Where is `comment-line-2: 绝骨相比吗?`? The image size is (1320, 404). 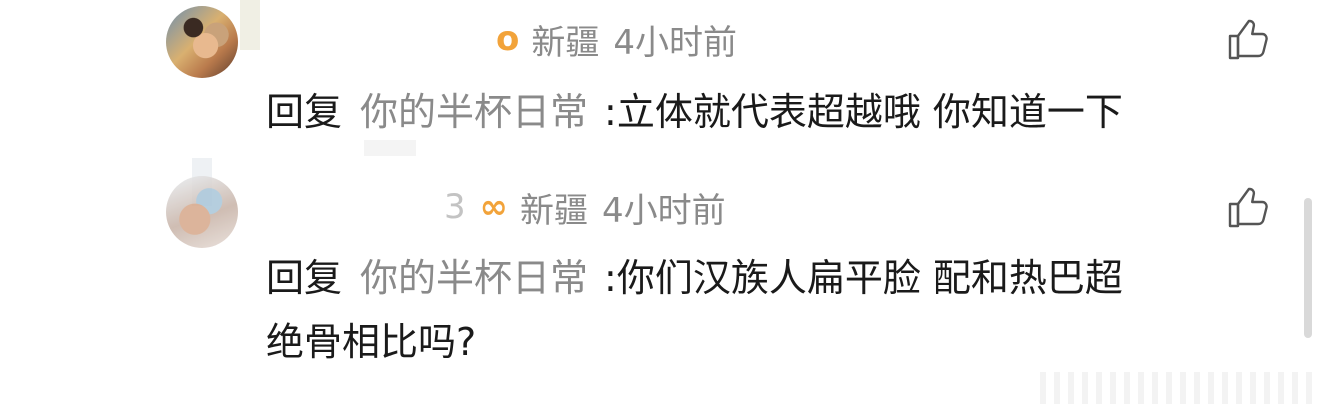 comment-line-2: 绝骨相比吗? is located at coordinates (371, 342).